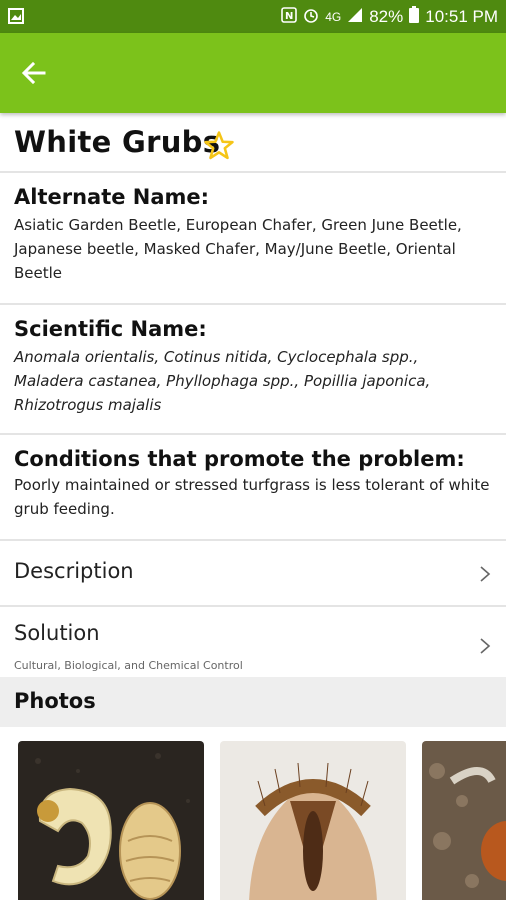 The width and height of the screenshot is (506, 900). What do you see at coordinates (461, 16) in the screenshot?
I see `status-time: 10:51 PM` at bounding box center [461, 16].